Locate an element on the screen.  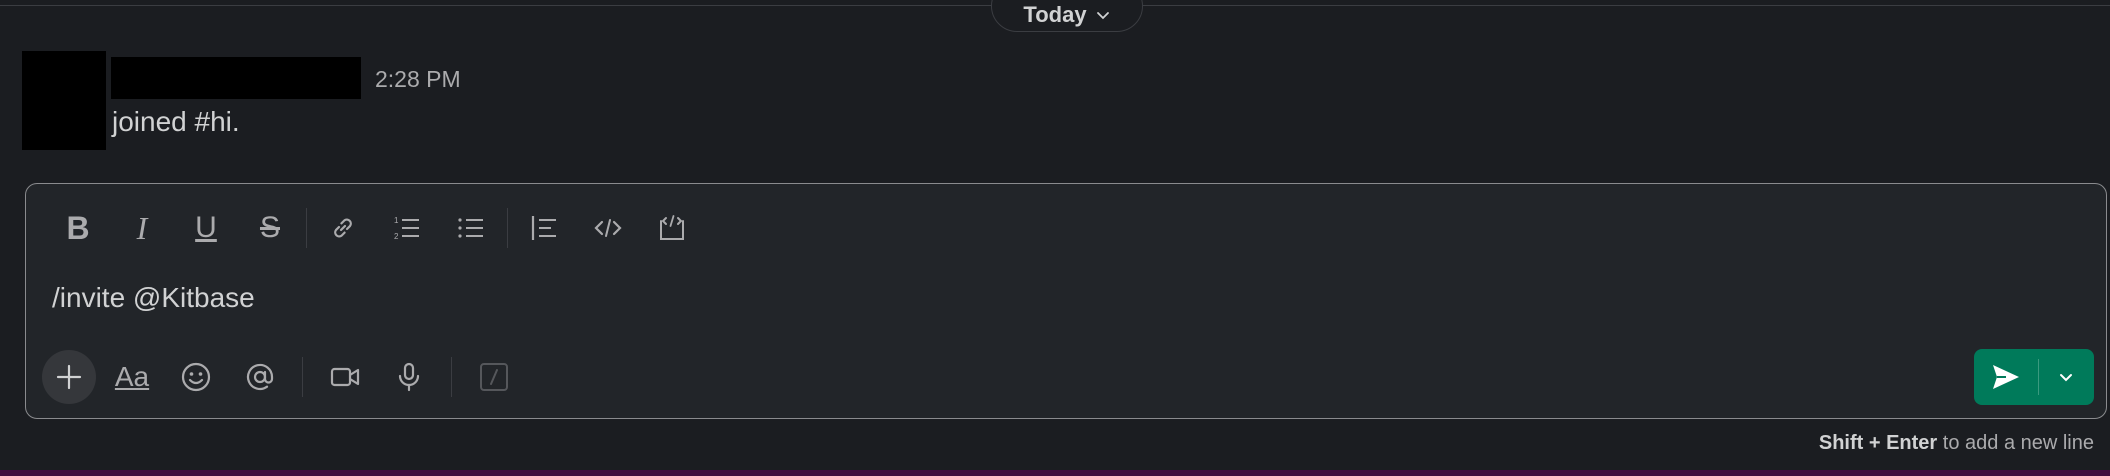
strikethrough-button: S is located at coordinates (270, 228).